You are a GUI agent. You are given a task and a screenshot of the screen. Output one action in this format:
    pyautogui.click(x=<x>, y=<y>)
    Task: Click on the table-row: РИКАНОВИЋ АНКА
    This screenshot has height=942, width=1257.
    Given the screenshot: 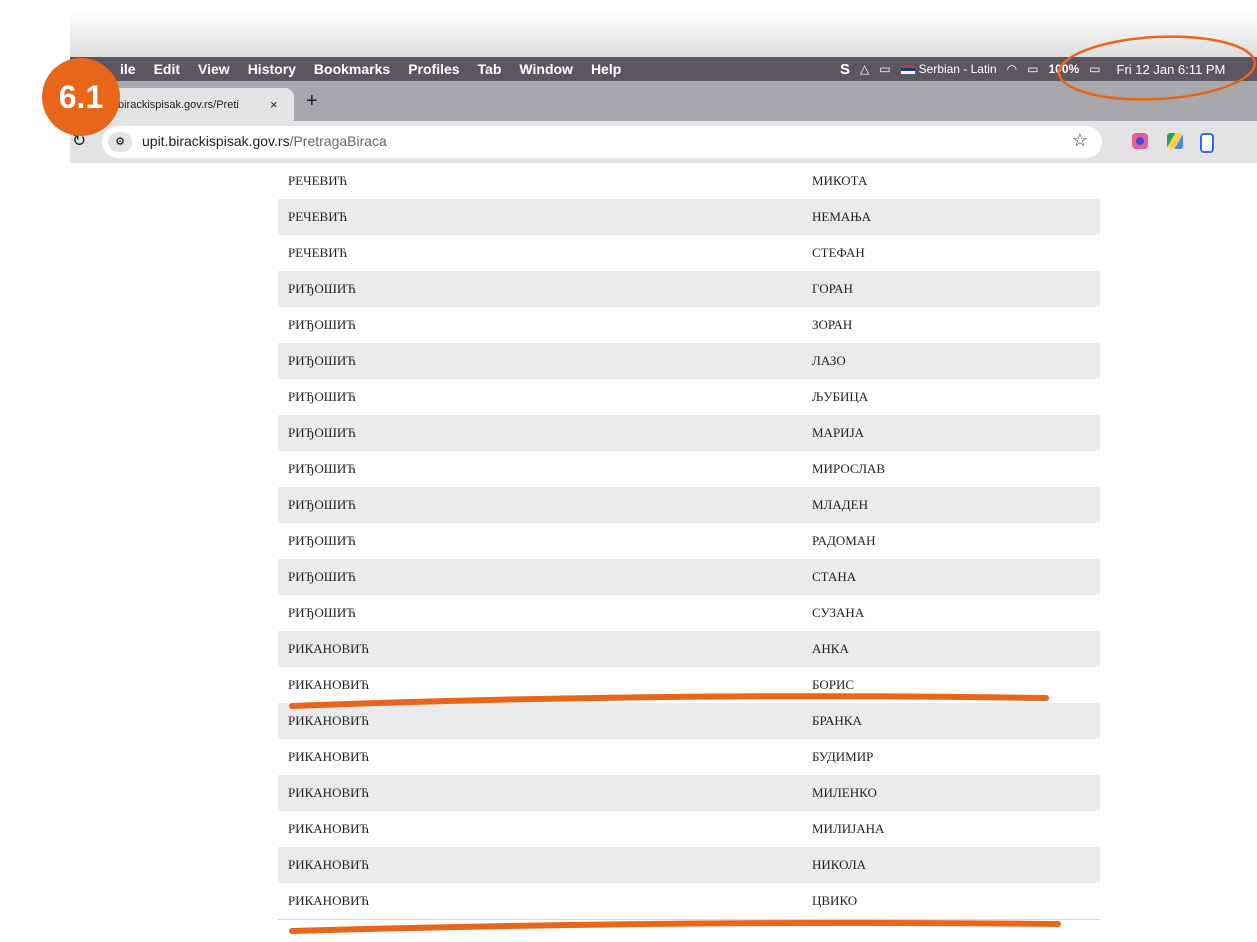 What is the action you would take?
    pyautogui.click(x=689, y=649)
    